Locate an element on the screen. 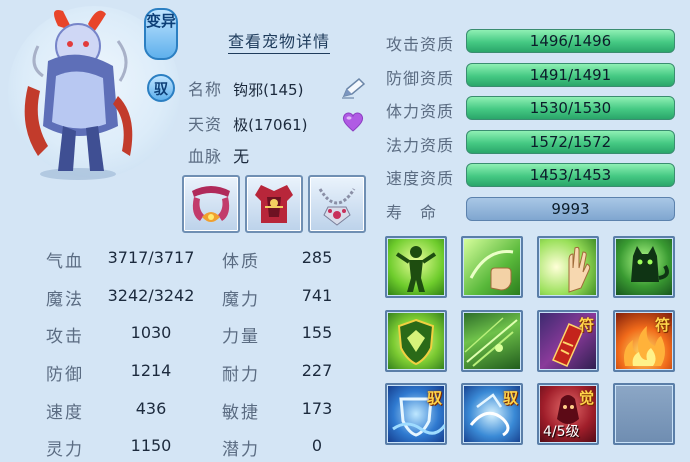 The width and height of the screenshot is (690, 462). aptitude-label: 天资 is located at coordinates (205, 124).